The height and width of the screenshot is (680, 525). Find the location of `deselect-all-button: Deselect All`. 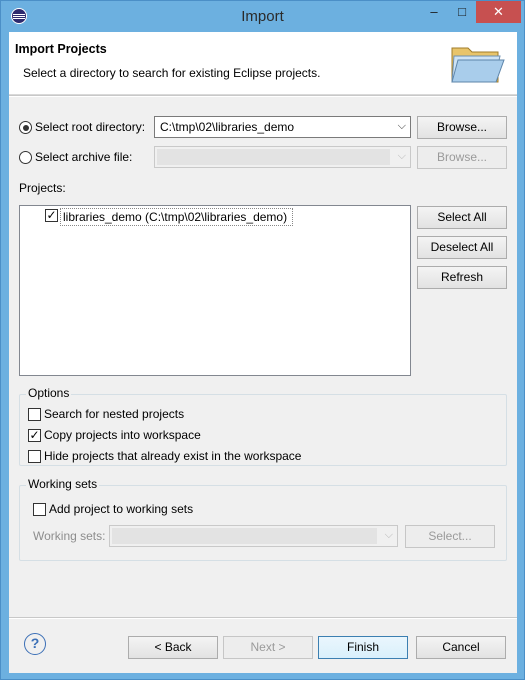

deselect-all-button: Deselect All is located at coordinates (462, 247).